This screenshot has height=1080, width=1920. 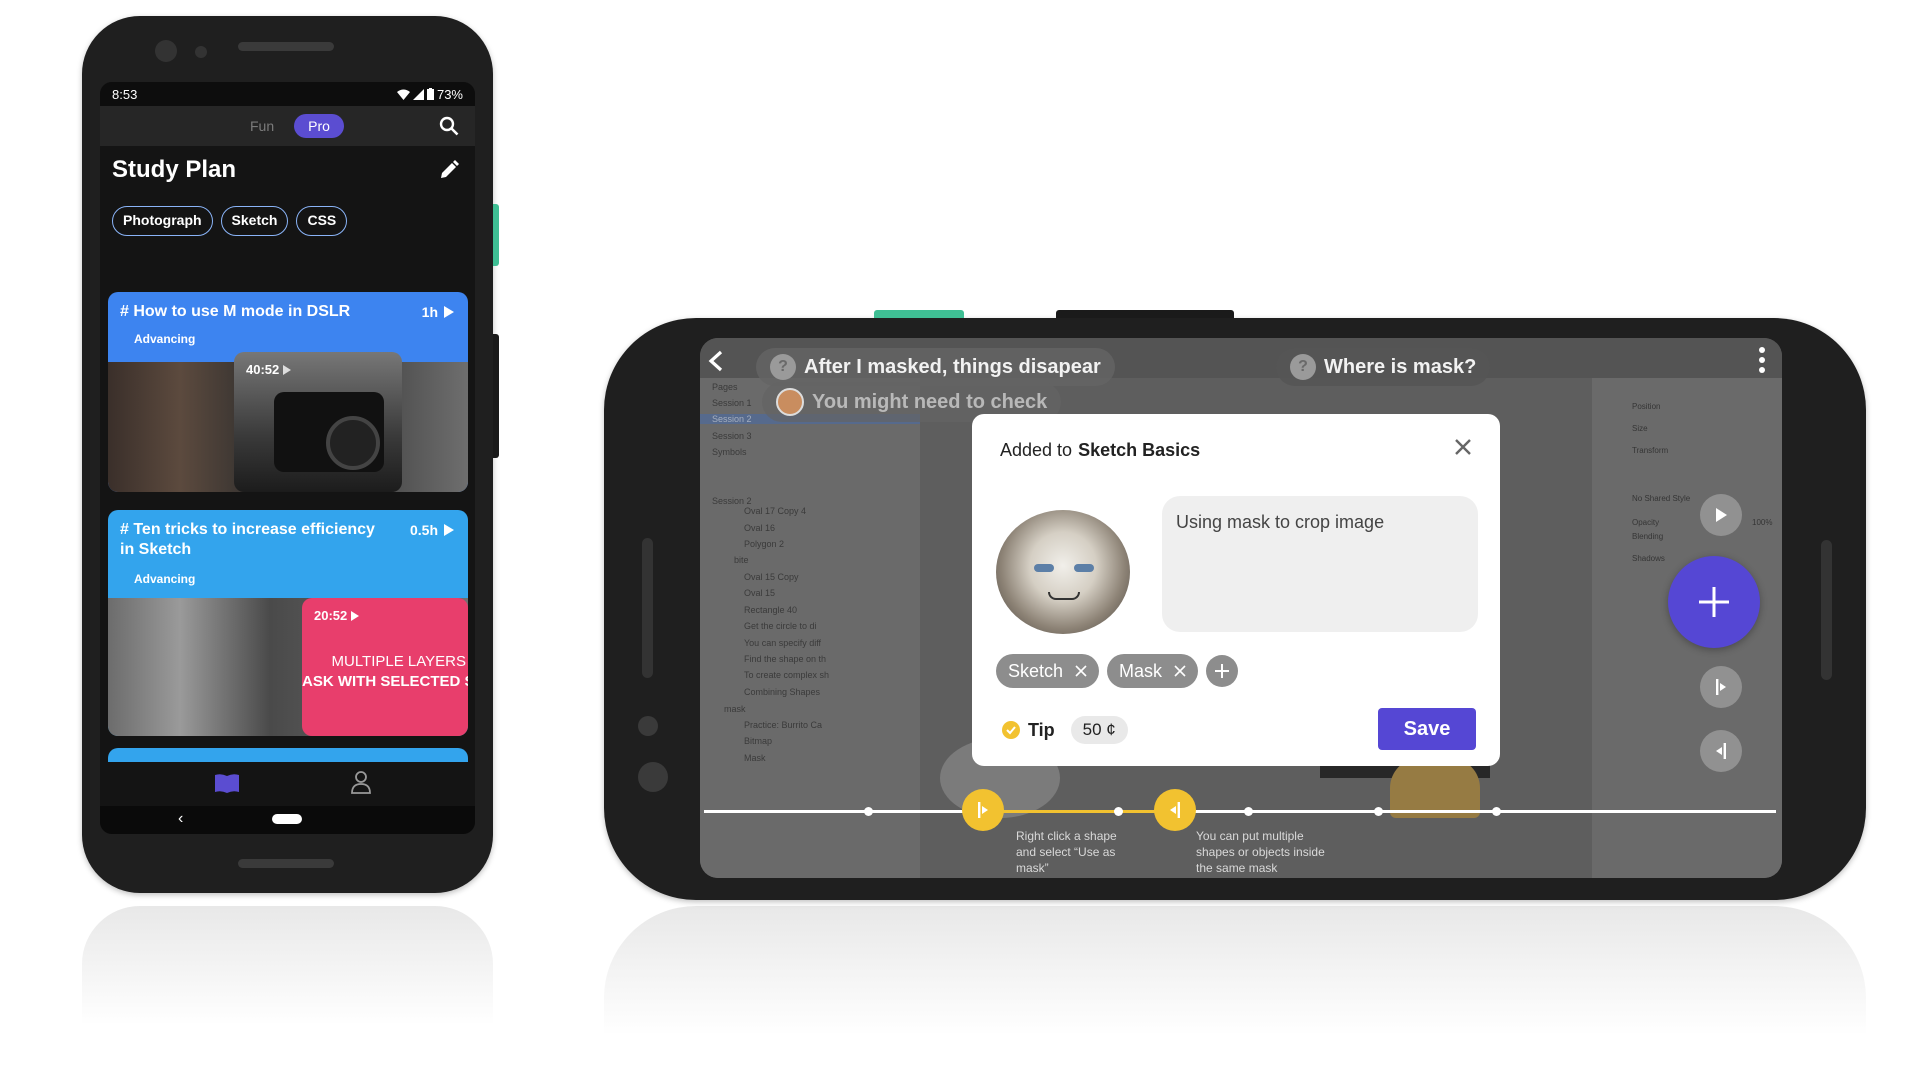 I want to click on course-duration-text: 0.5h, so click(x=423, y=530).